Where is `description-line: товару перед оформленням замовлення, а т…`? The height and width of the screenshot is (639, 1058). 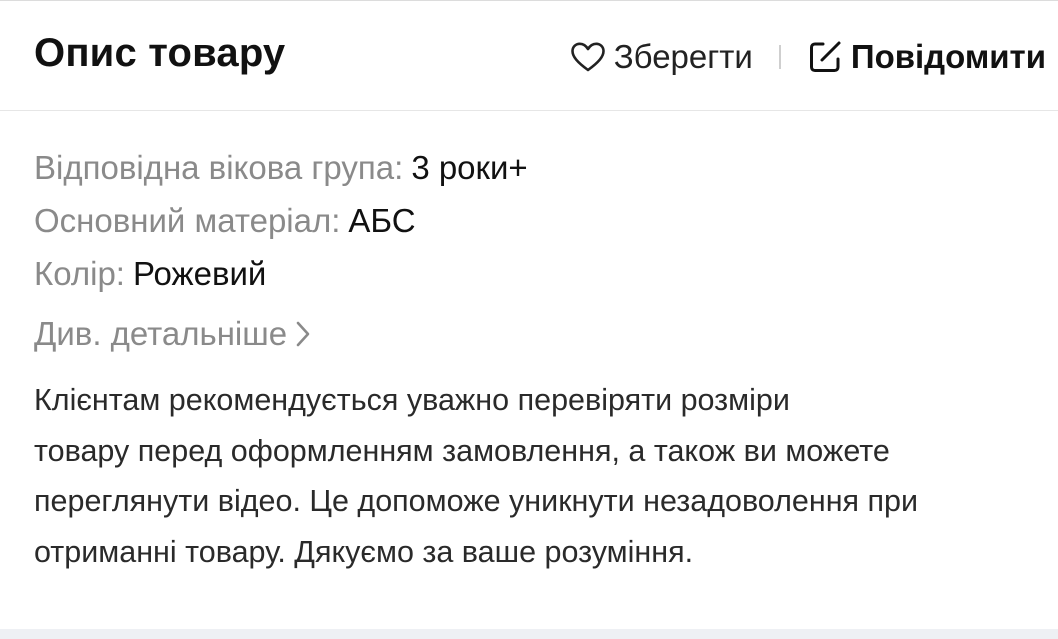 description-line: товару перед оформленням замовлення, а т… is located at coordinates (462, 450).